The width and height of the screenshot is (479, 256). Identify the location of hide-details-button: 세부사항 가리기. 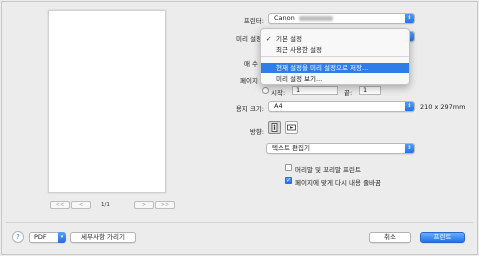
(103, 237).